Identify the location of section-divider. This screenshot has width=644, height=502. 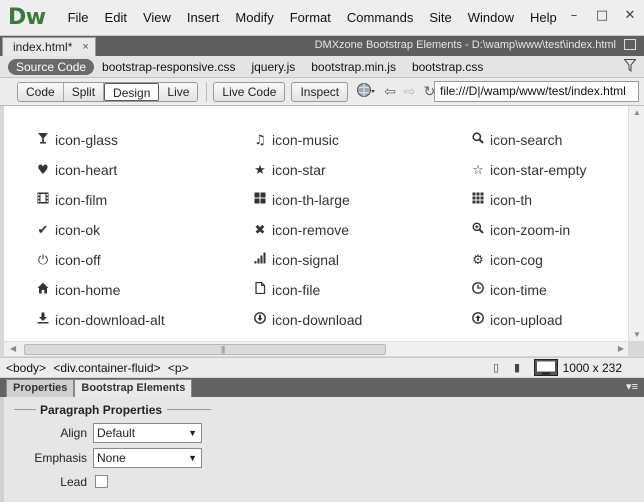
(189, 409).